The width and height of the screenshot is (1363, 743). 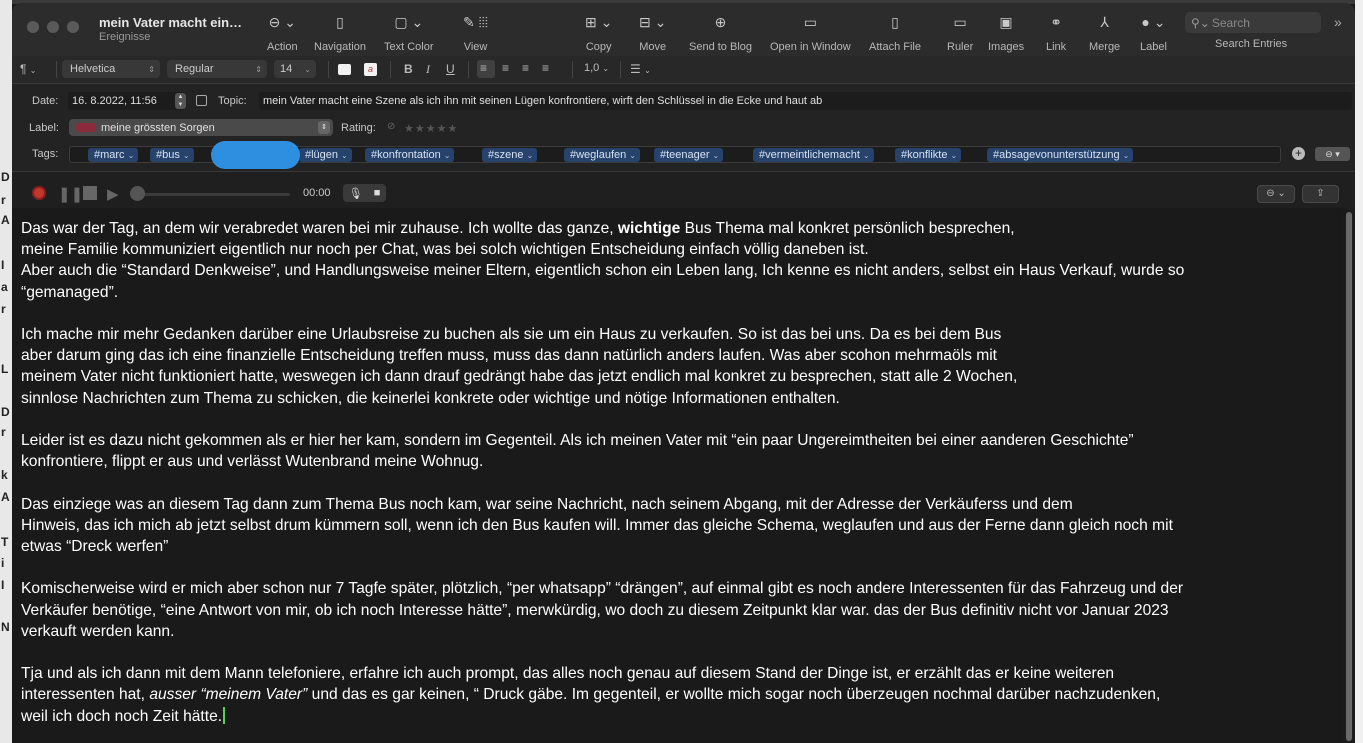 What do you see at coordinates (28, 69) in the screenshot?
I see `paragraph-style-menu: ¶ ⌄` at bounding box center [28, 69].